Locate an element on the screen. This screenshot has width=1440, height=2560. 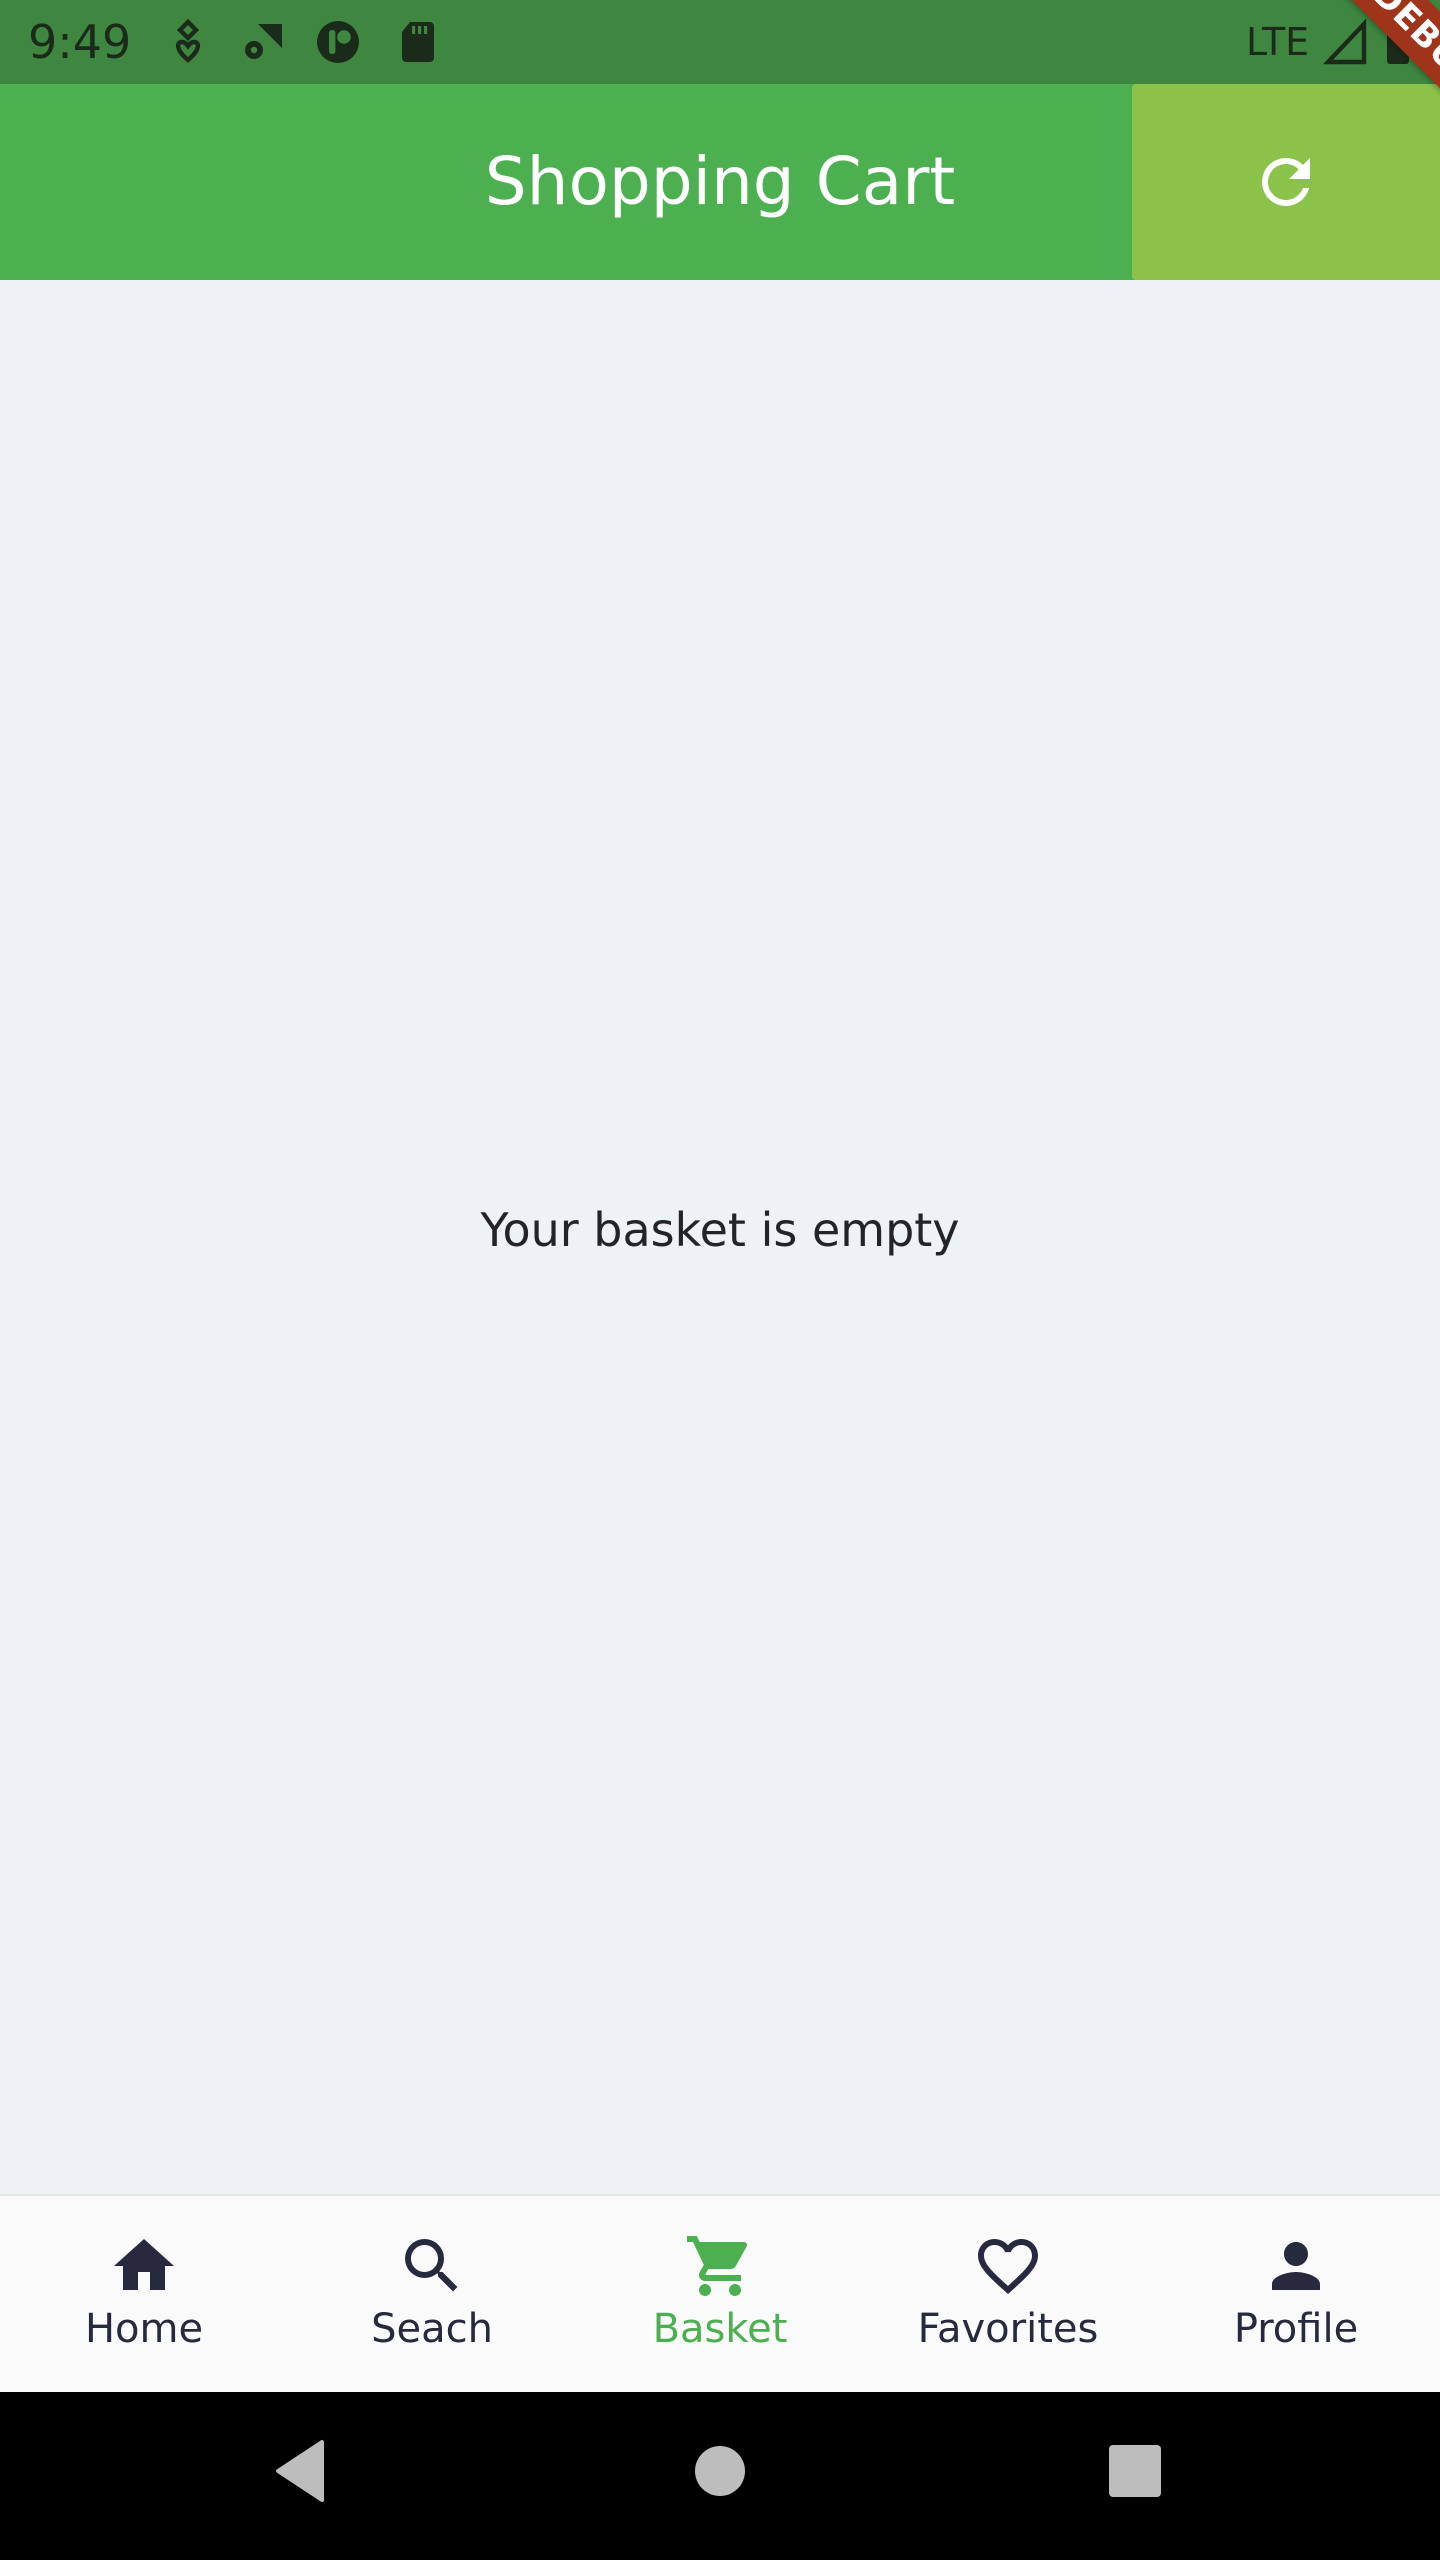
wifi-settings-icon is located at coordinates (263, 41).